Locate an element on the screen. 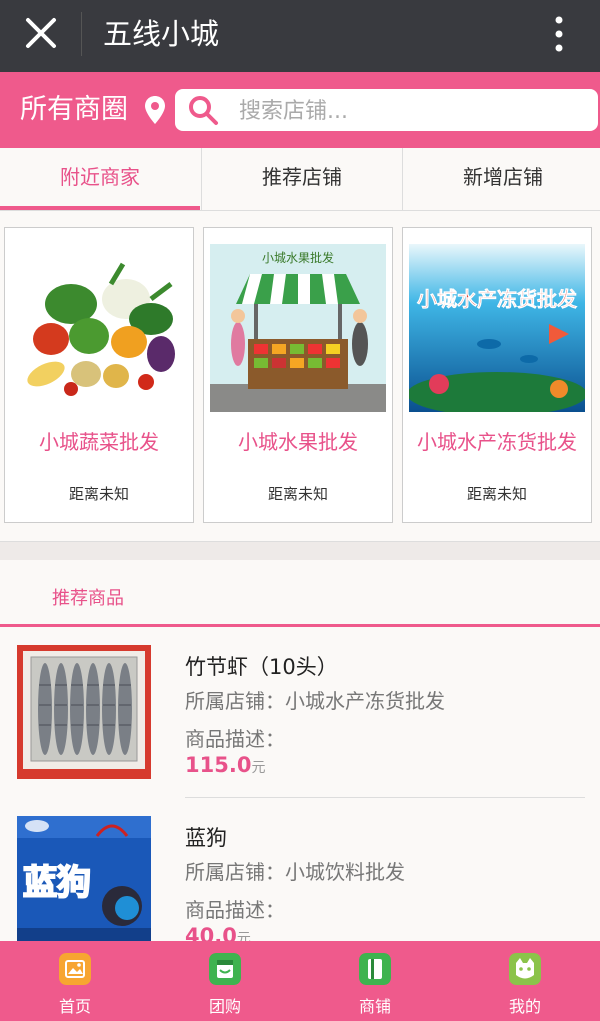 This screenshot has height=1021, width=600. svg-text: 小城水产冻货批发 is located at coordinates (497, 299).